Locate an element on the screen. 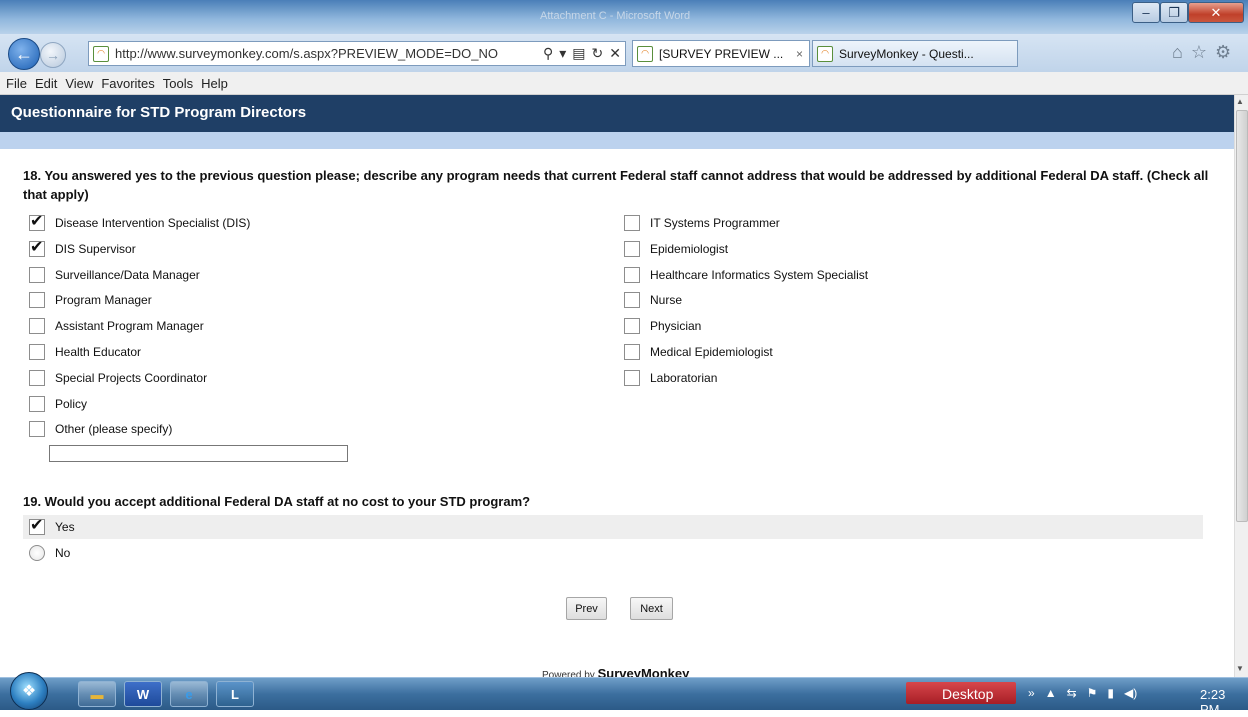  taskbar-app-button: L is located at coordinates (235, 694).